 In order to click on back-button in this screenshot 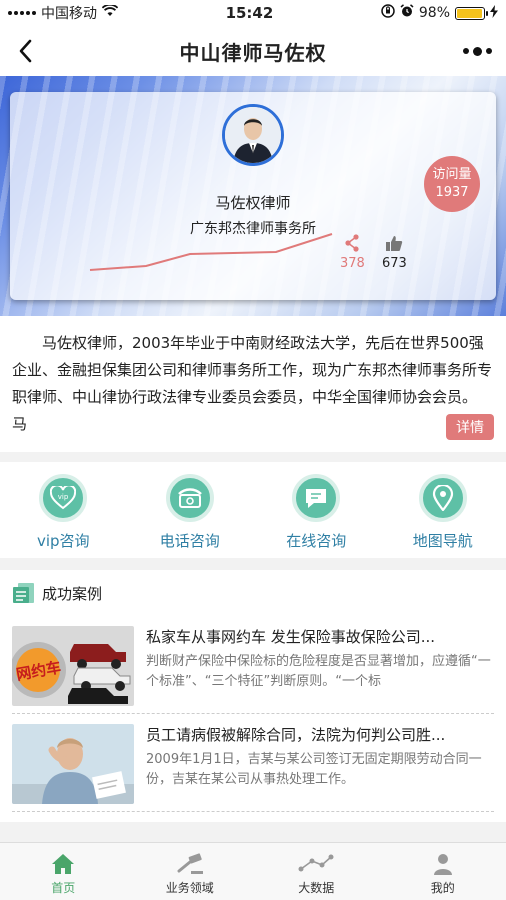, I will do `click(25, 51)`.